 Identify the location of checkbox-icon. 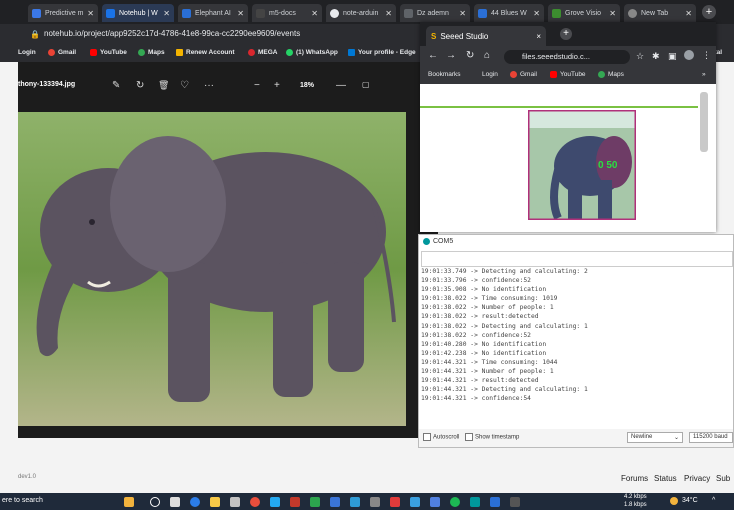
(427, 437).